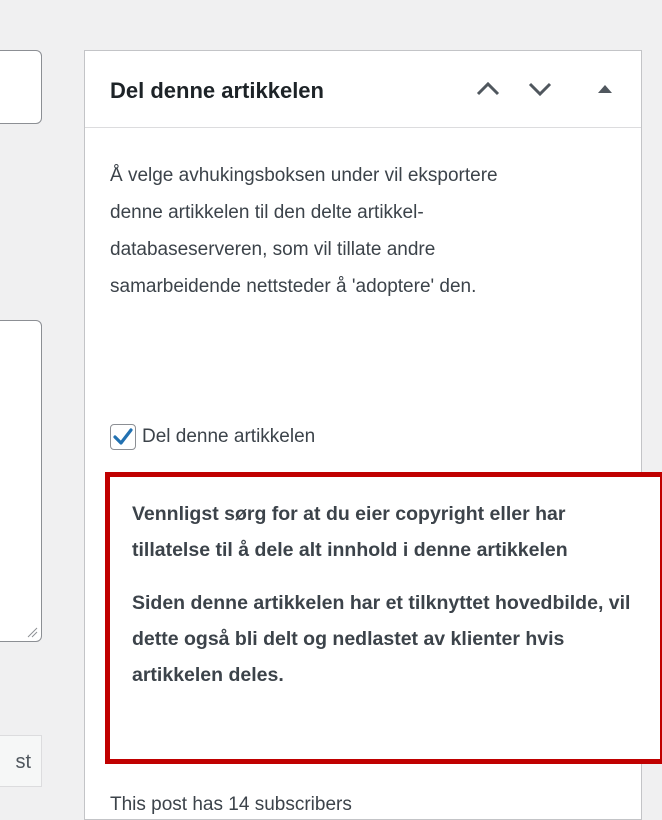 This screenshot has height=820, width=662. What do you see at coordinates (21, 481) in the screenshot?
I see `content-textarea` at bounding box center [21, 481].